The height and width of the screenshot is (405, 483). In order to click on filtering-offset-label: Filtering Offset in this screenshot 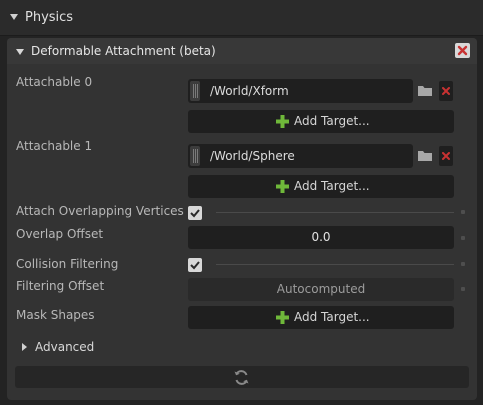, I will do `click(60, 286)`.